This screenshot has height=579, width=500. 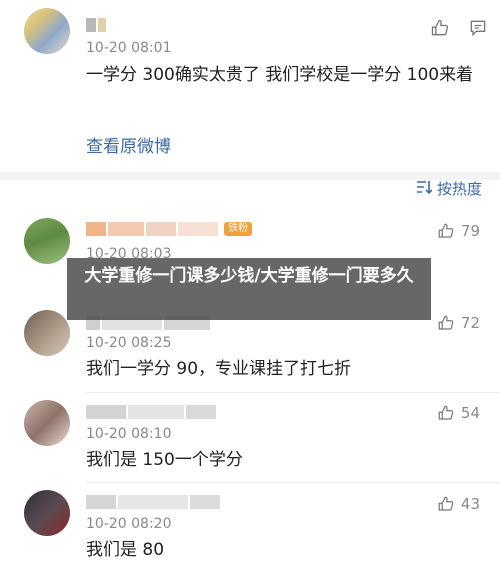 I want to click on sort-icon, so click(x=424, y=189).